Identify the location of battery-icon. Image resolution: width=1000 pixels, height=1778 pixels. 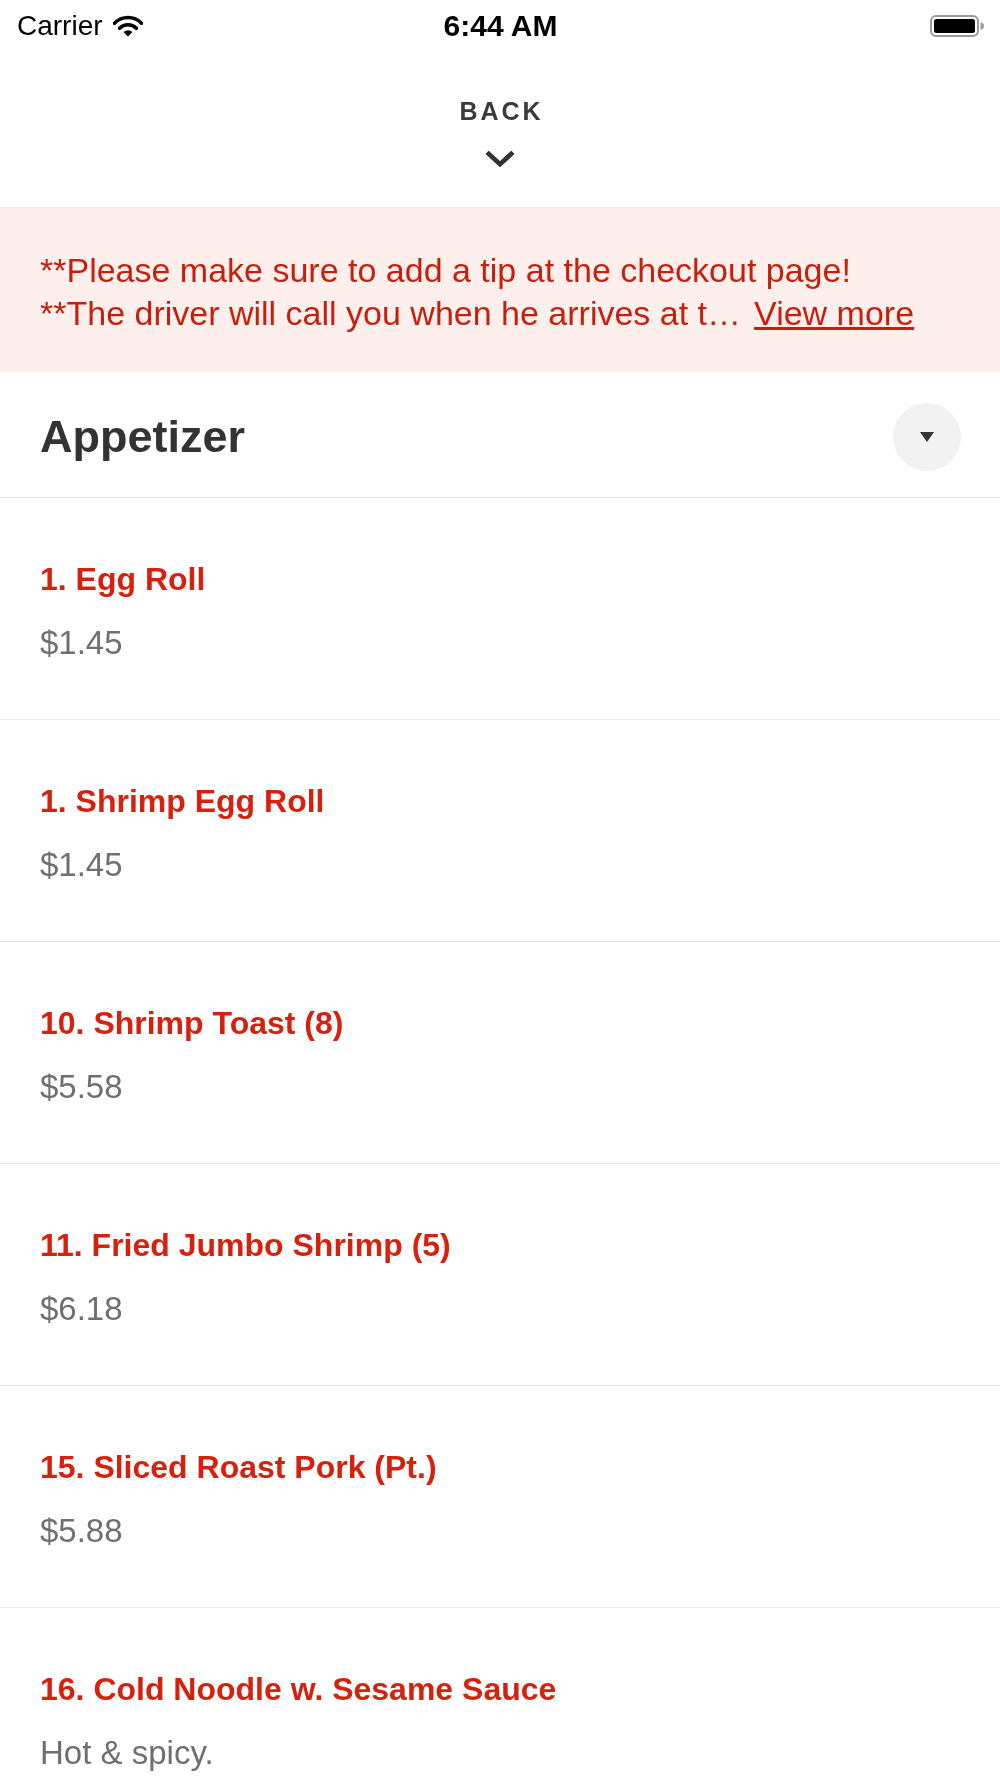
(957, 26).